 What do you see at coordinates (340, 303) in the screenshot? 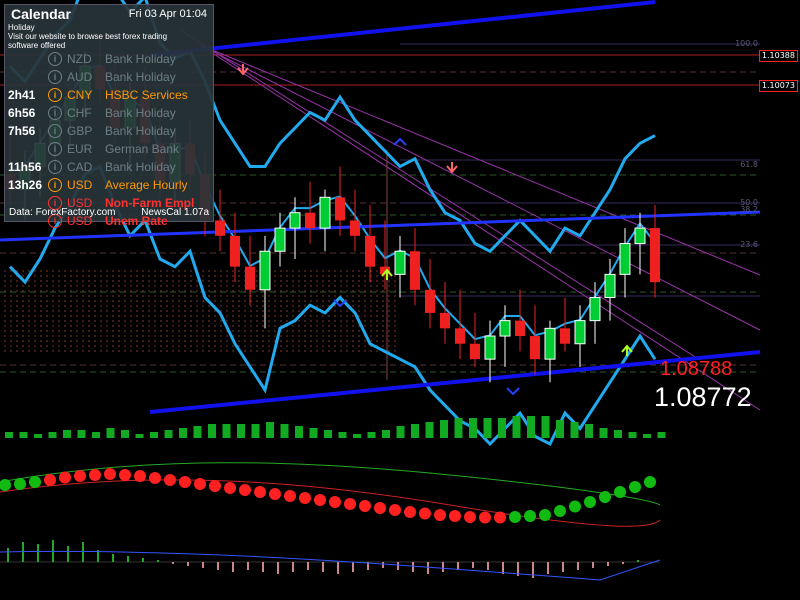
I see `chevron-marker` at bounding box center [340, 303].